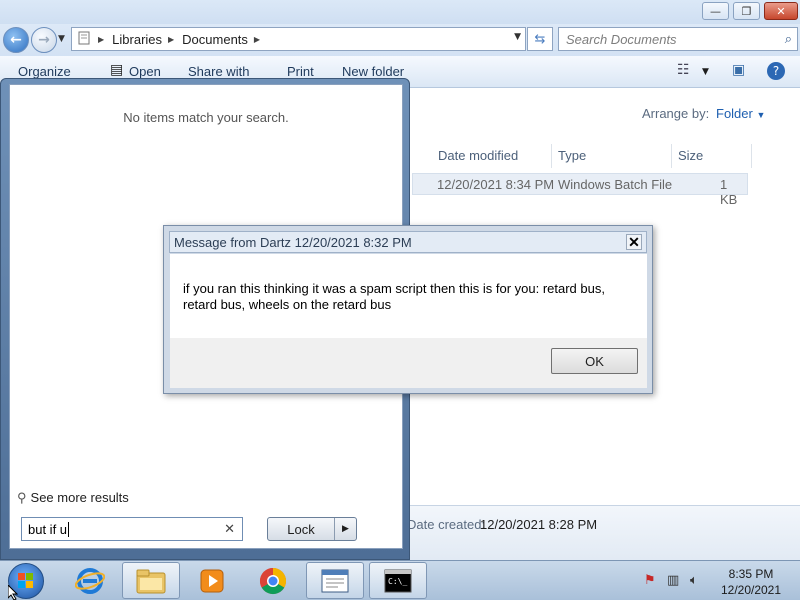  I want to click on network-icon: ▥, so click(673, 580).